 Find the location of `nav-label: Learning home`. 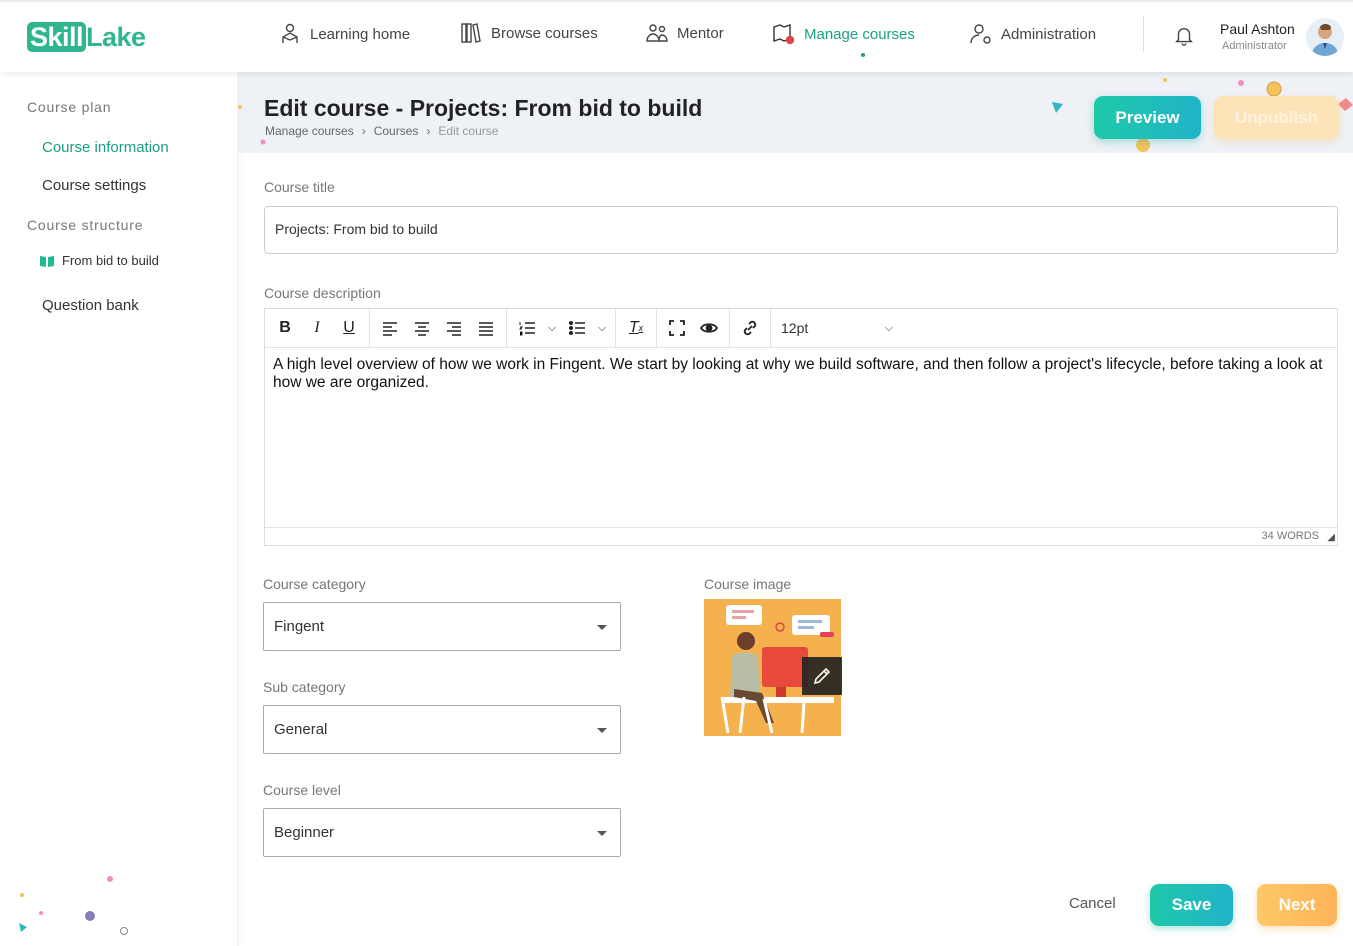

nav-label: Learning home is located at coordinates (360, 34).